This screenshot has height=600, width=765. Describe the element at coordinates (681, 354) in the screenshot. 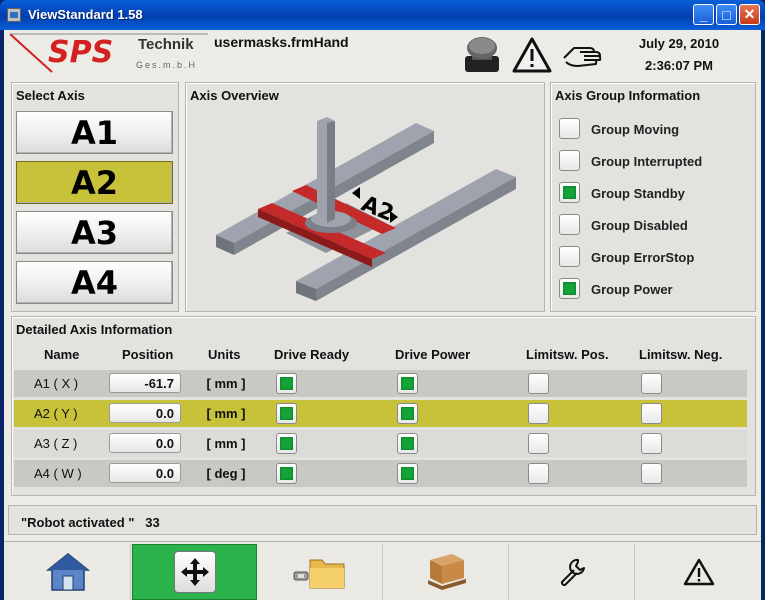

I see `col-header-limitsw-neg: Limitsw. Neg.` at that location.